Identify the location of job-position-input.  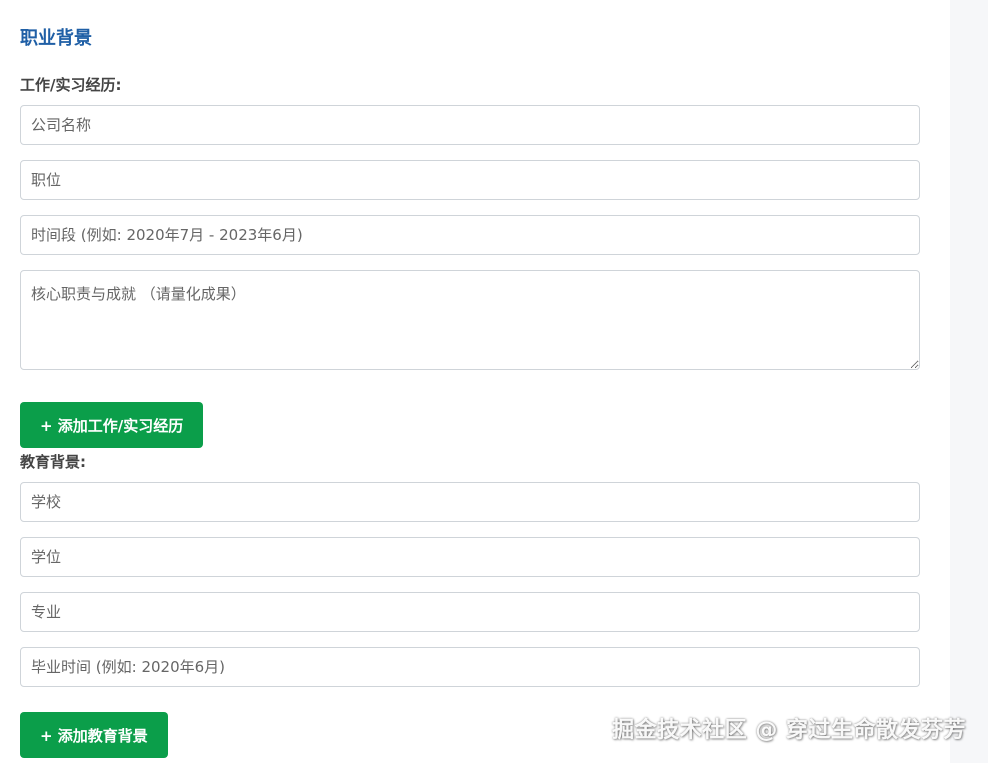
(470, 180).